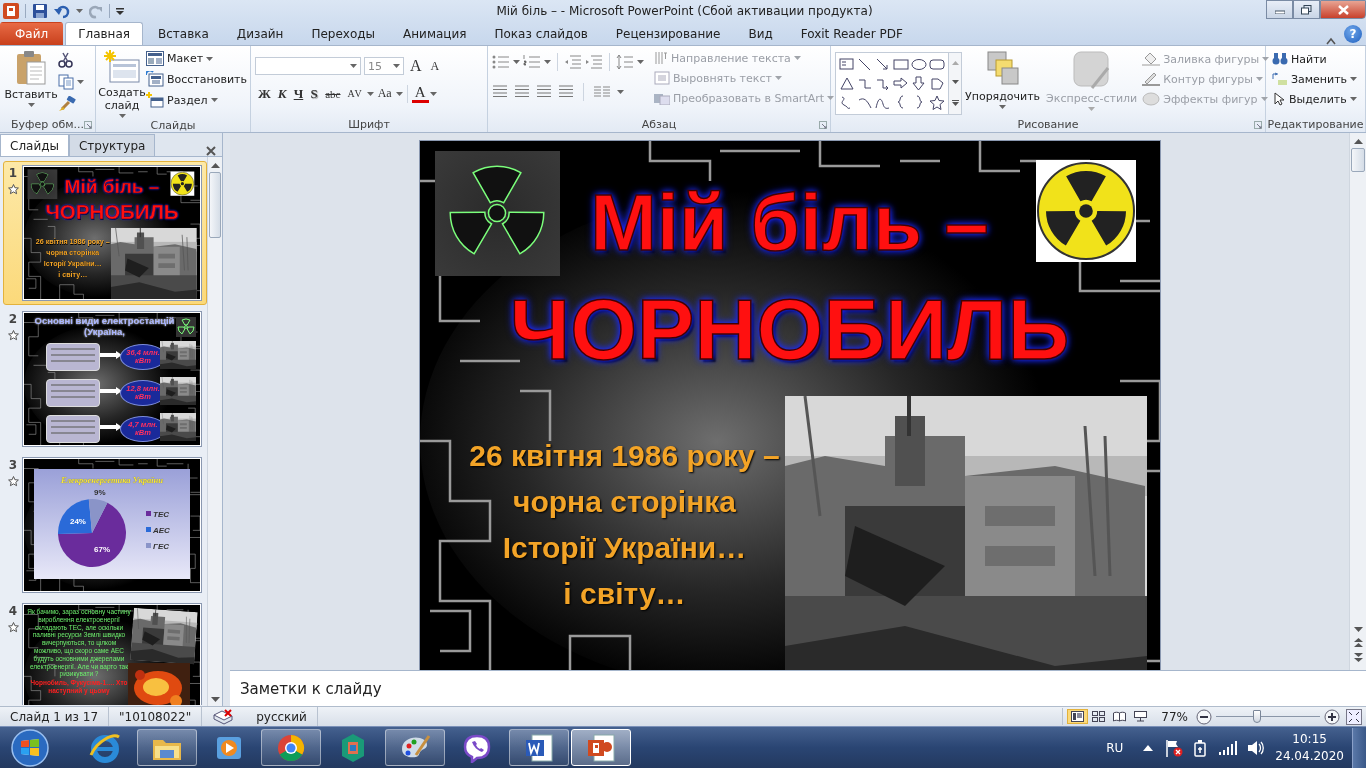 This screenshot has width=1366, height=768. Describe the element at coordinates (223, 716) in the screenshot. I see `spelling-icon` at that location.